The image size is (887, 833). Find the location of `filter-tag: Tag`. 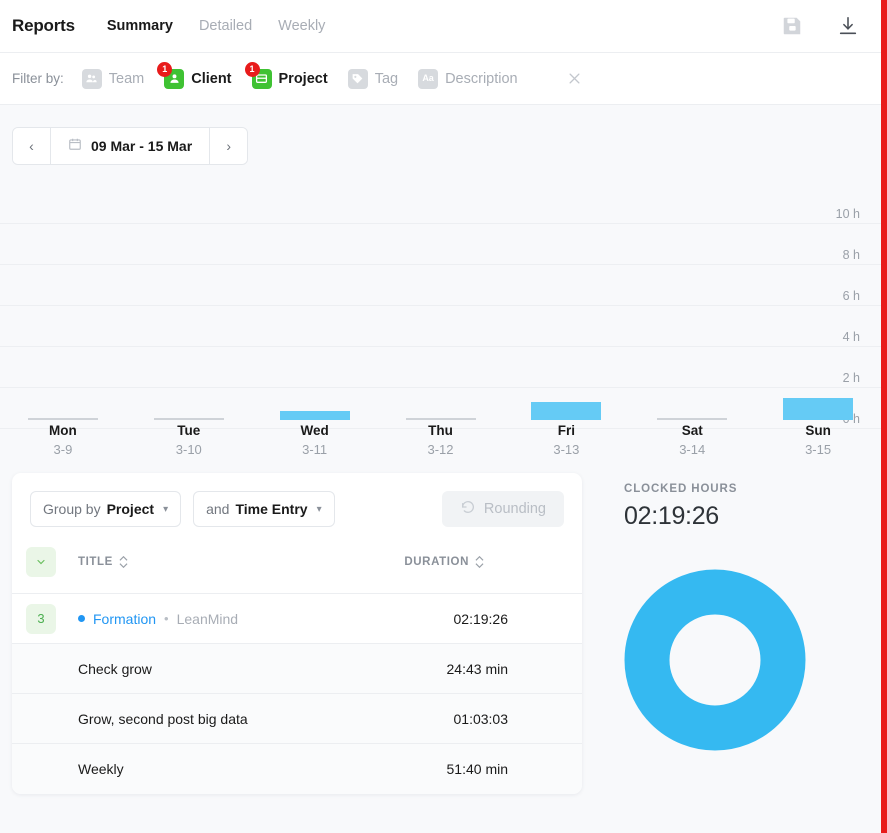

filter-tag: Tag is located at coordinates (373, 78).